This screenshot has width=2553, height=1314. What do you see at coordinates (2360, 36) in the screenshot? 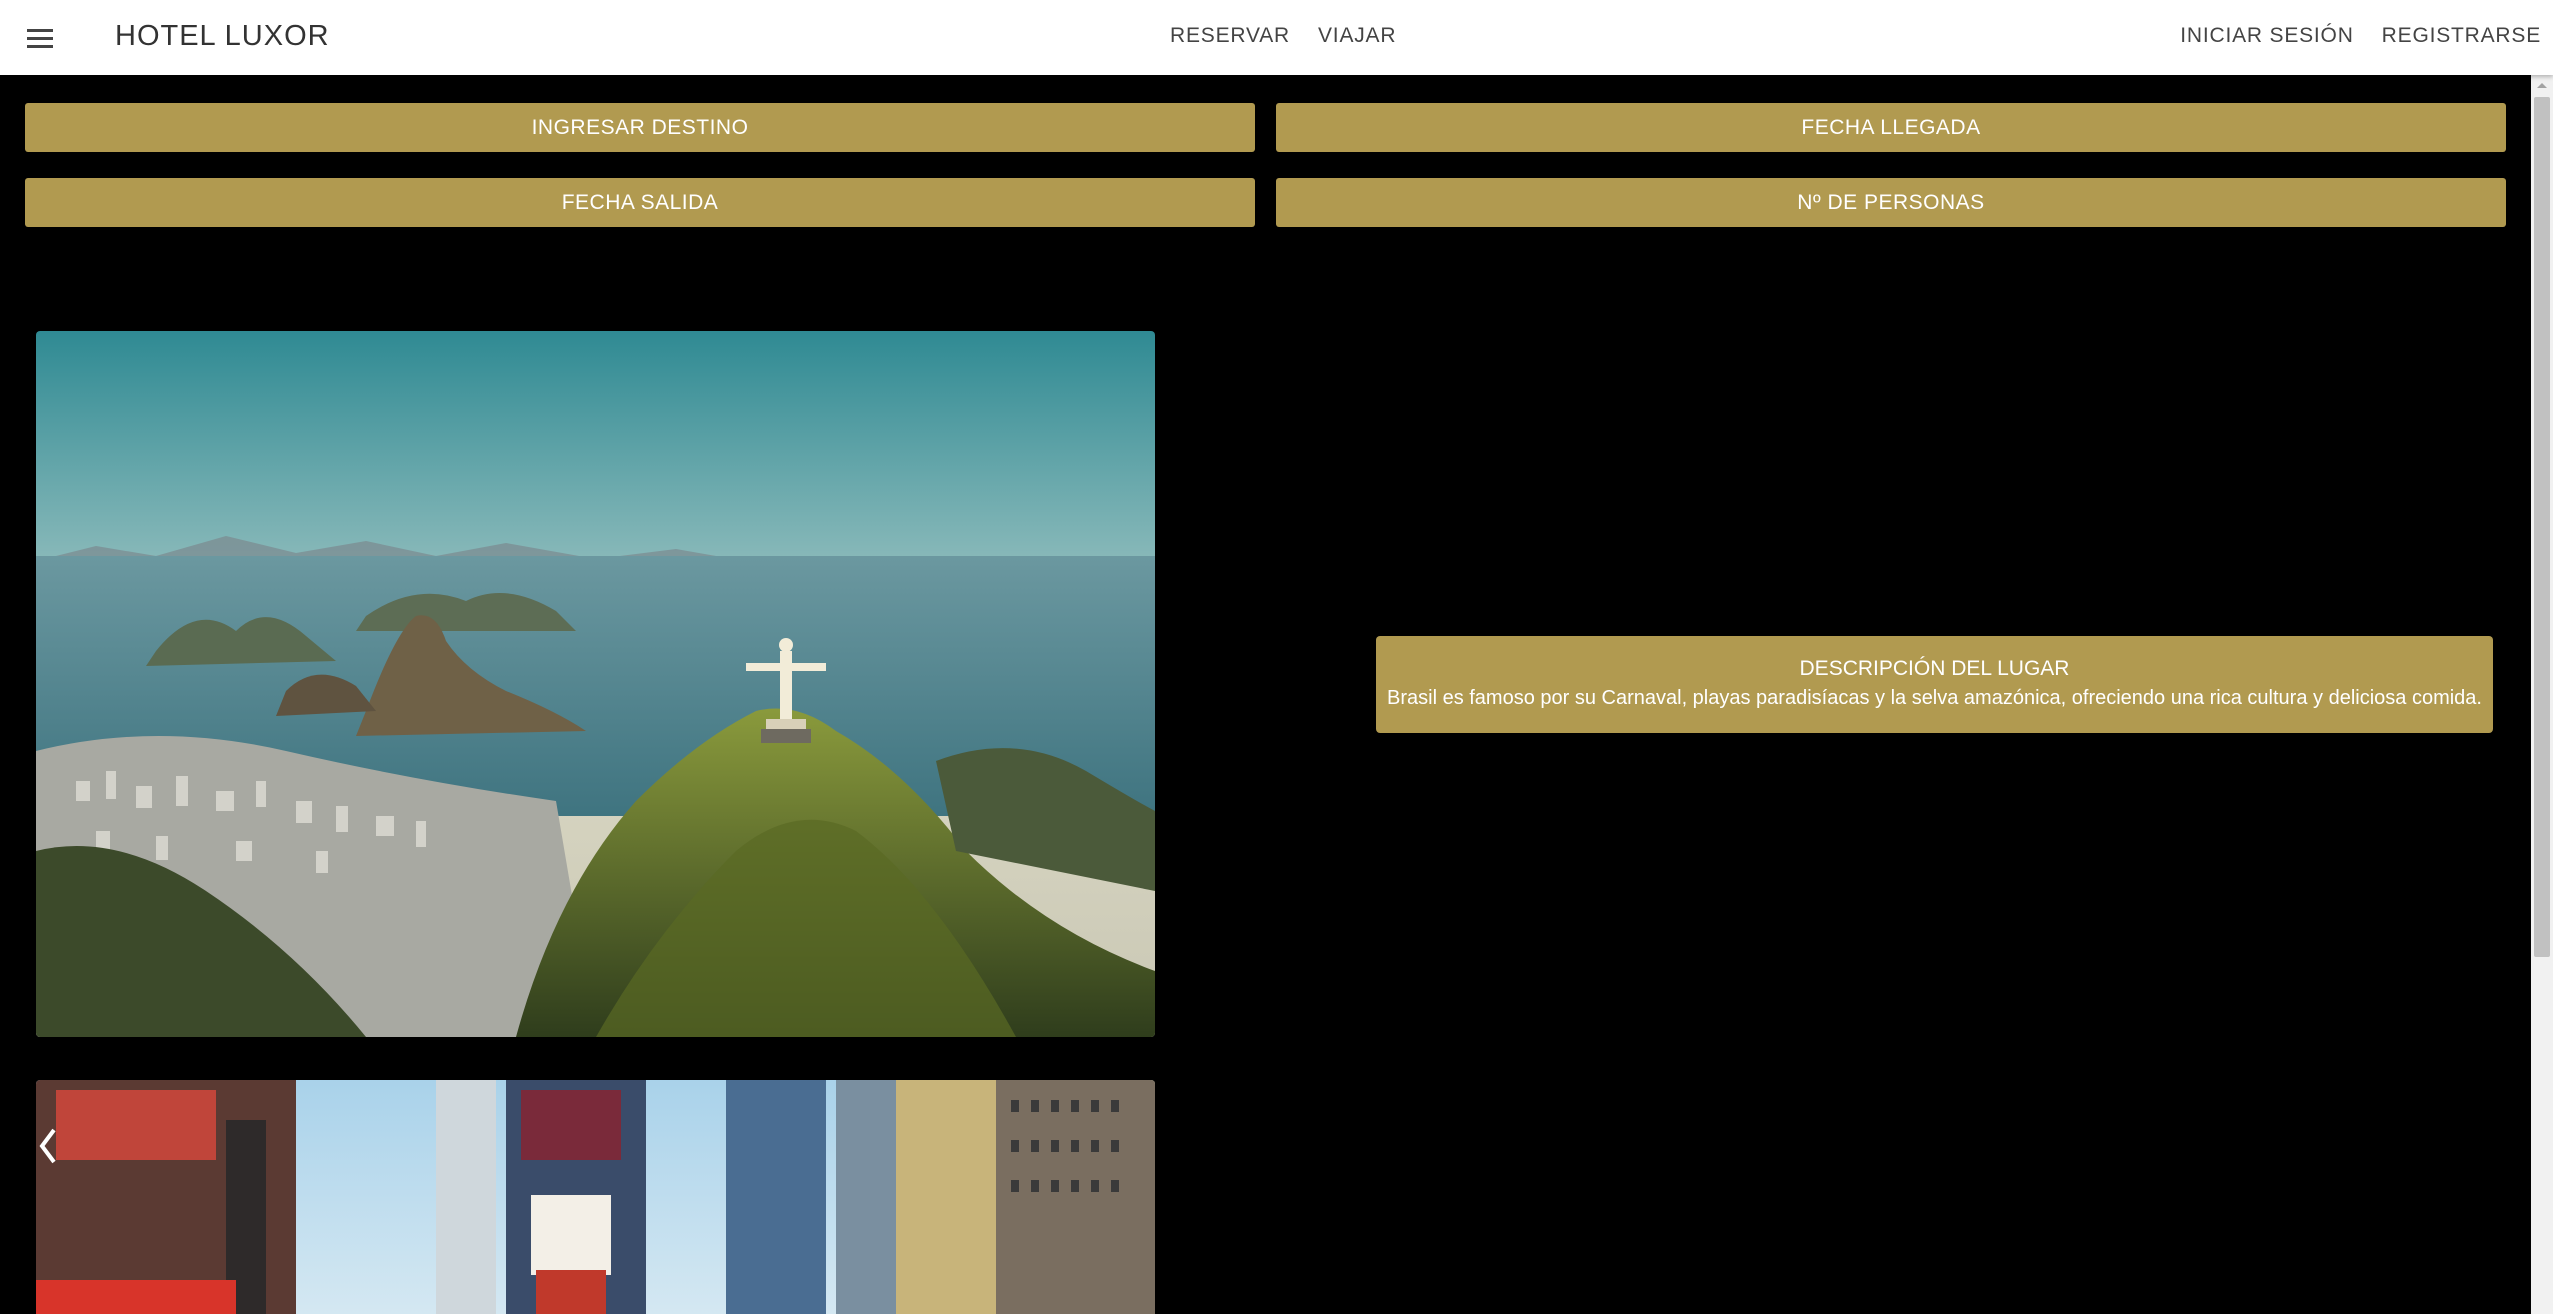
I see `account-nav: INICIAR SESIÓN REGISTRARSE` at bounding box center [2360, 36].